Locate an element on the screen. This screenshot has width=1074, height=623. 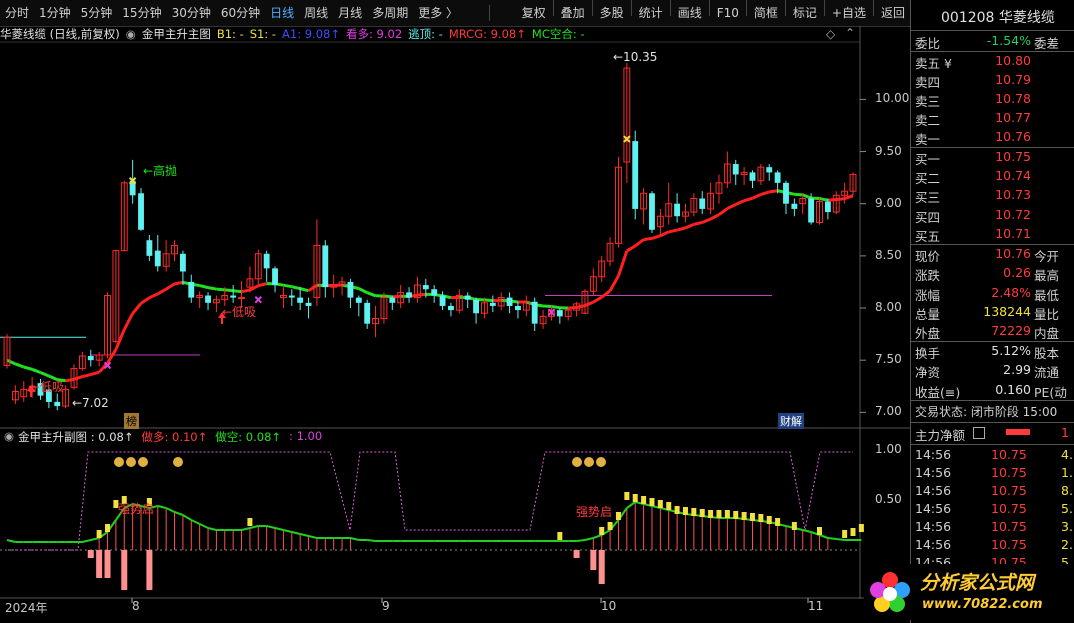
buy-level-2-value: 10.73 is located at coordinates (1013, 195).